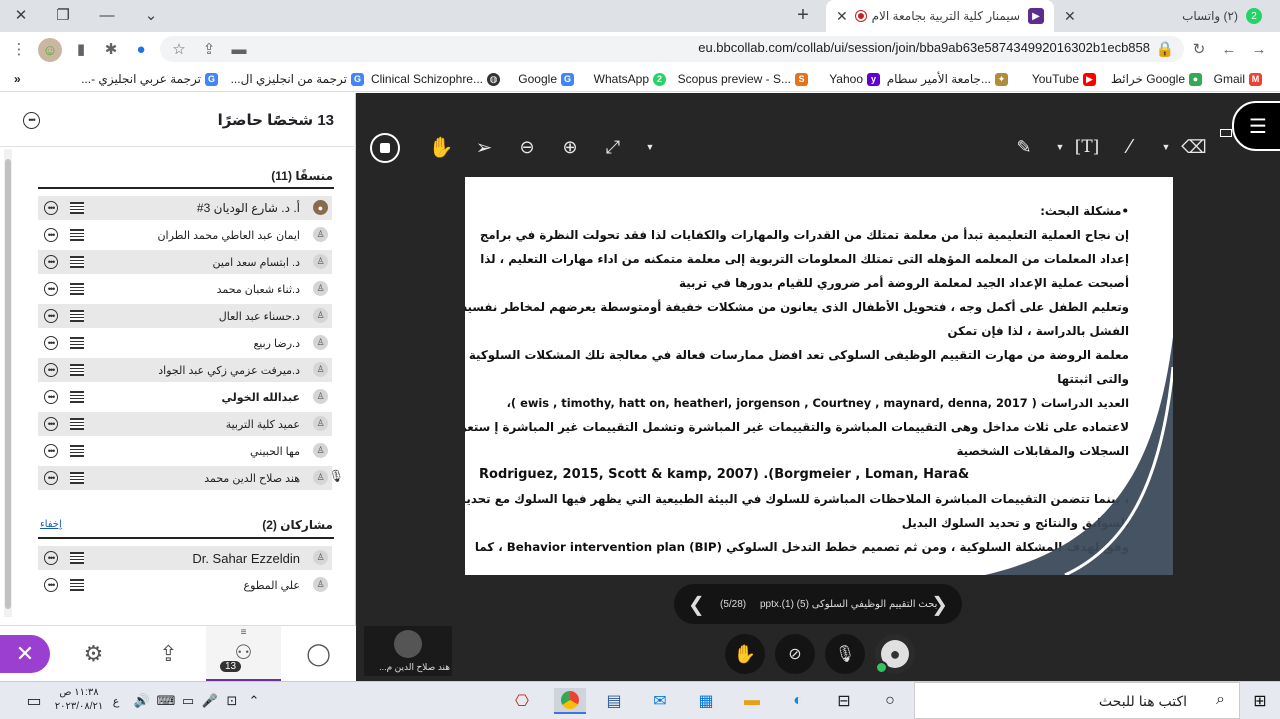 The image size is (1280, 719). What do you see at coordinates (185, 235) in the screenshot?
I see `attendee-row: ••• ايمان عبد العاطي محمد الطران ♙` at bounding box center [185, 235].